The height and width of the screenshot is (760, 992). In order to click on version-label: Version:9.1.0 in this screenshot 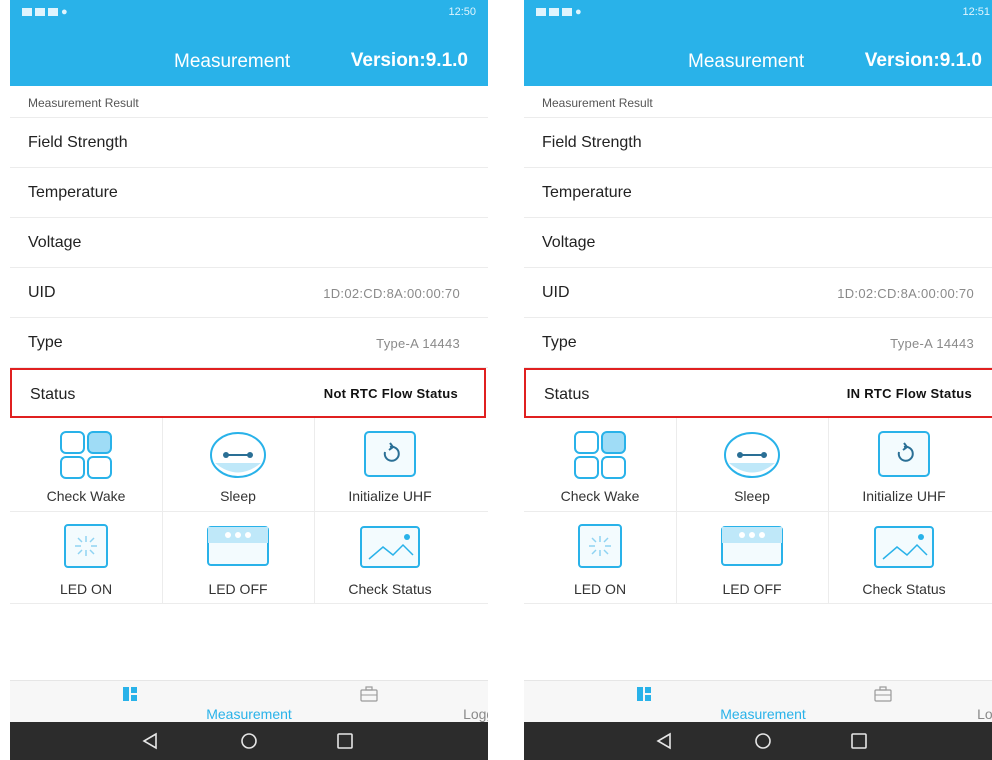, I will do `click(923, 60)`.